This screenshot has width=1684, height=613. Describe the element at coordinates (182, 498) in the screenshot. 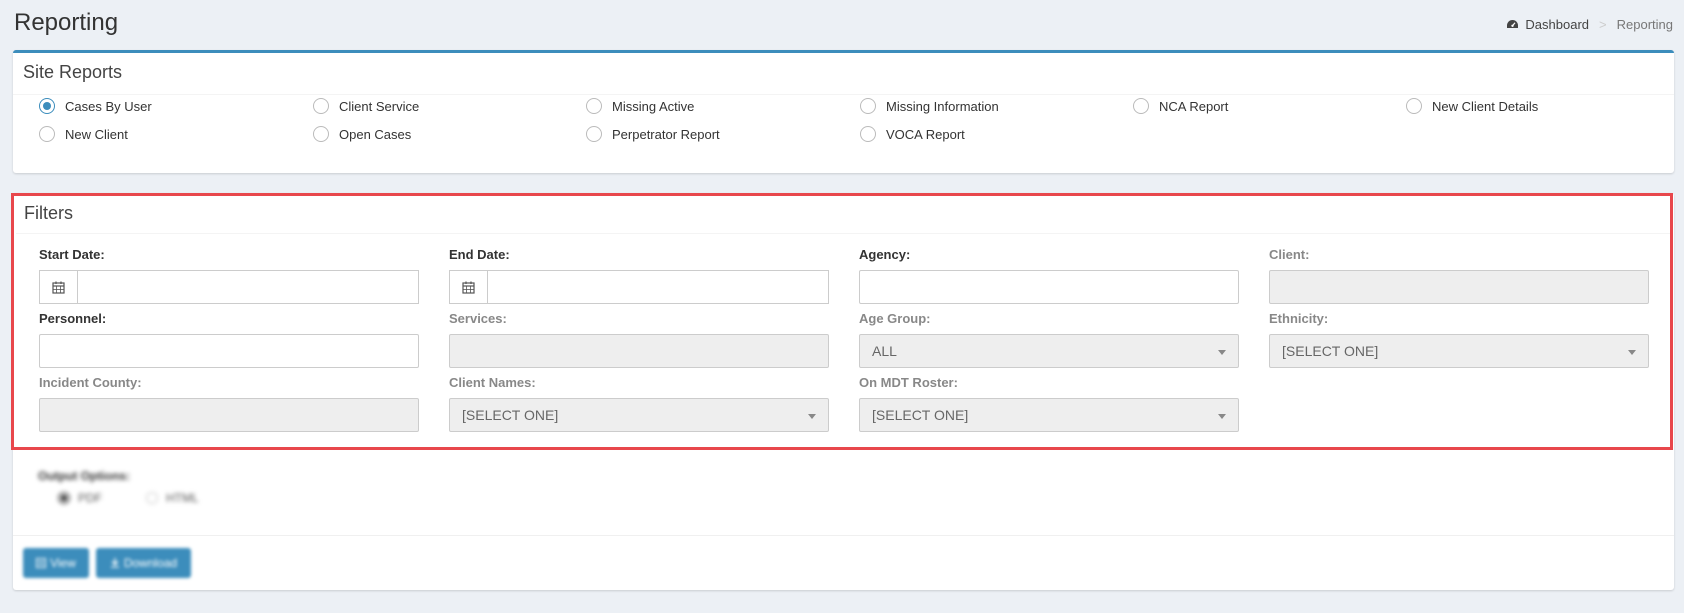

I see `output-option-label: HTML` at that location.